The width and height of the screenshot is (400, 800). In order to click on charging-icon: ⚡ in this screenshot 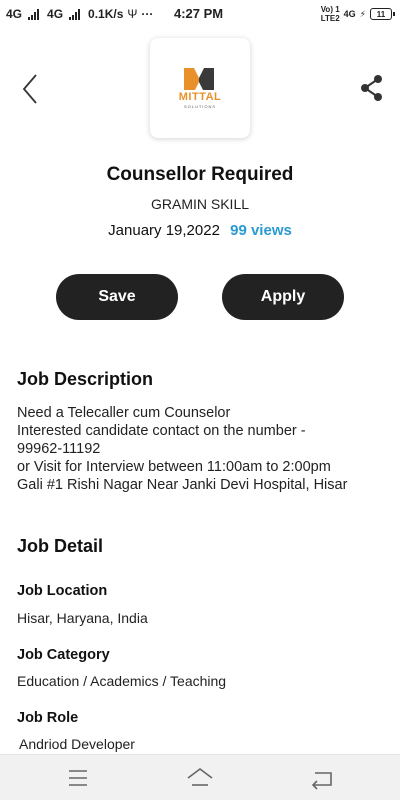, I will do `click(362, 13)`.